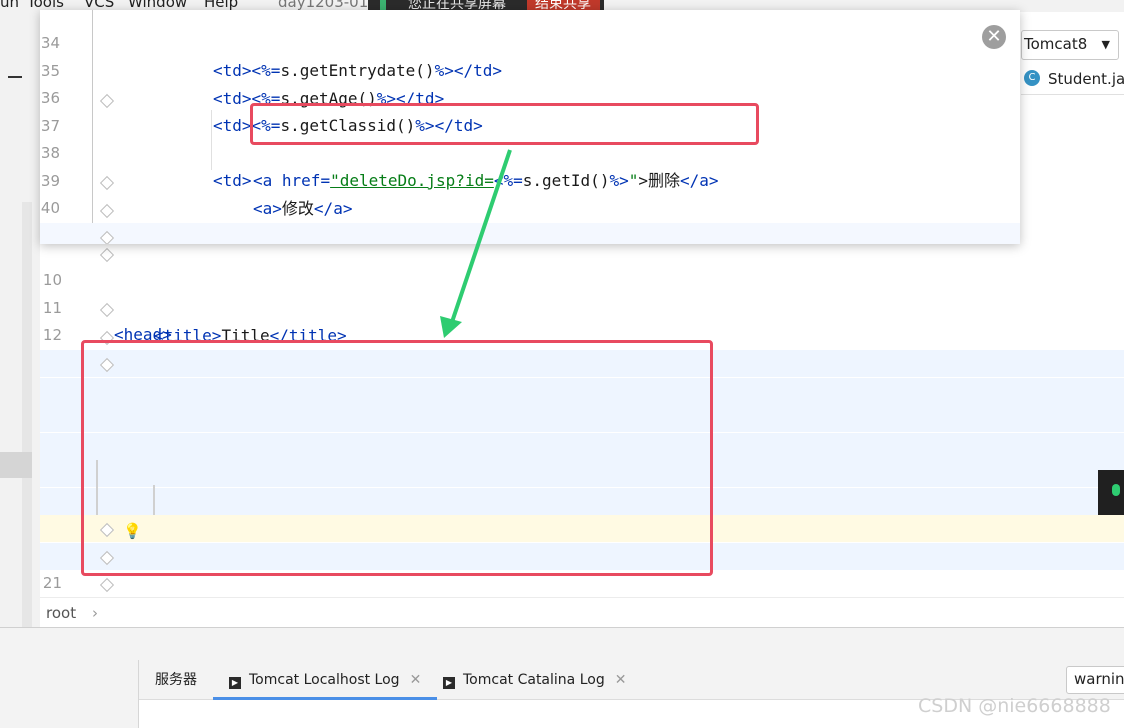 The image size is (1124, 728). Describe the element at coordinates (451, 327) in the screenshot. I see `arrow-head` at that location.